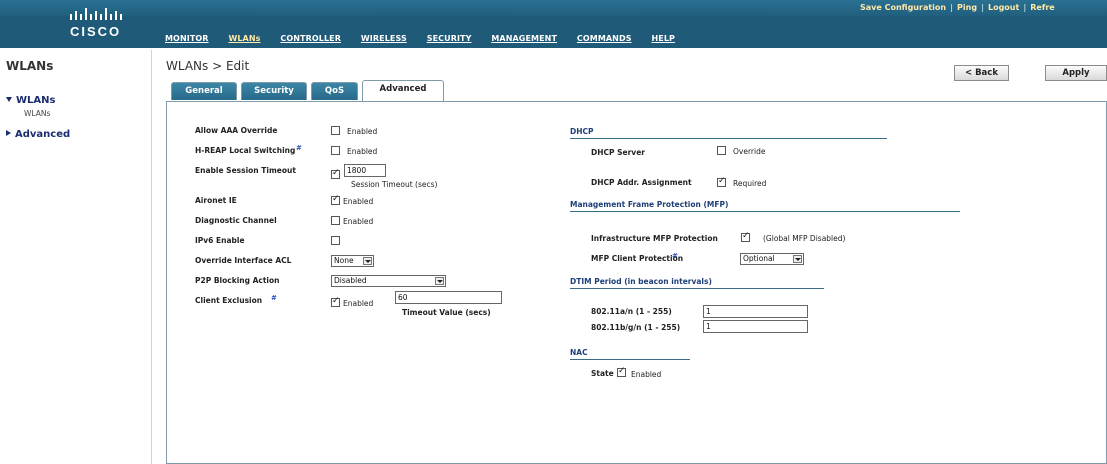 This screenshot has width=1107, height=464. I want to click on dtim-80211an-input: 1, so click(755, 311).